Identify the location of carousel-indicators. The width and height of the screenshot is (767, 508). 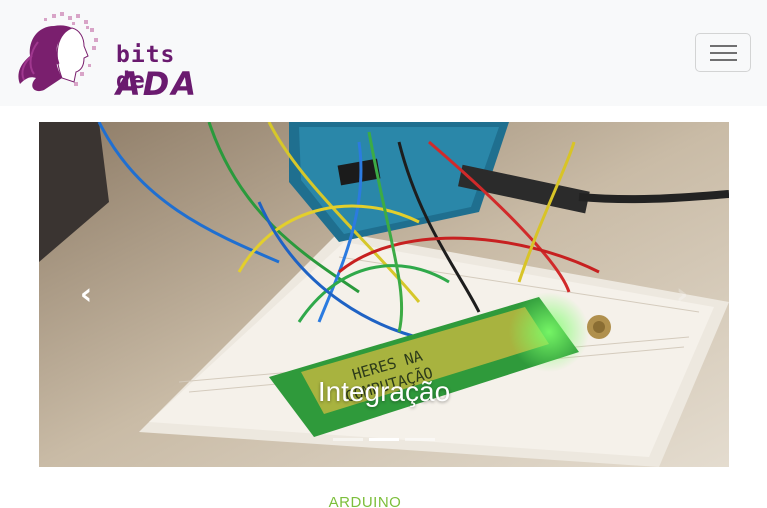
(384, 440).